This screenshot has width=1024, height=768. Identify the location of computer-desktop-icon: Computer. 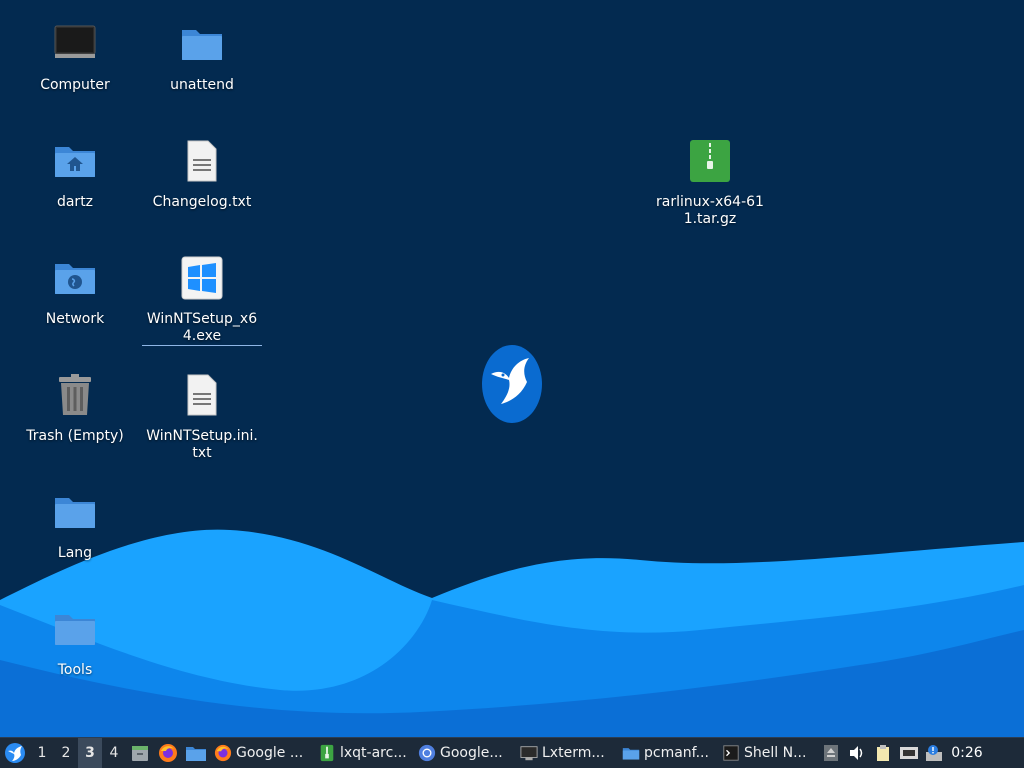
(75, 57).